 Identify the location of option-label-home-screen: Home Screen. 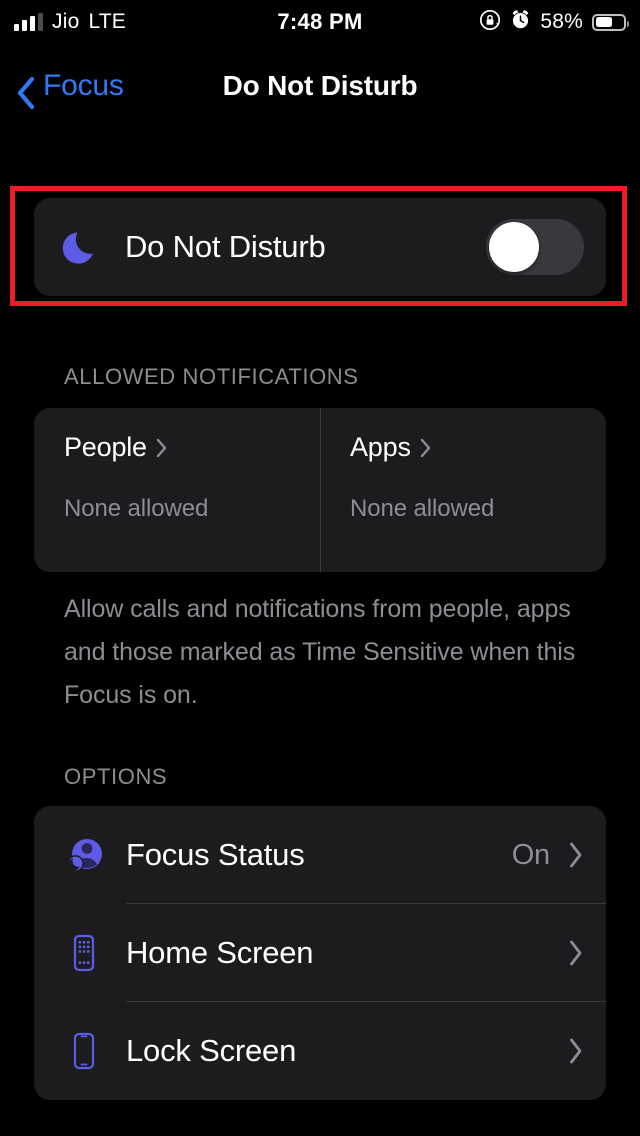
(220, 952).